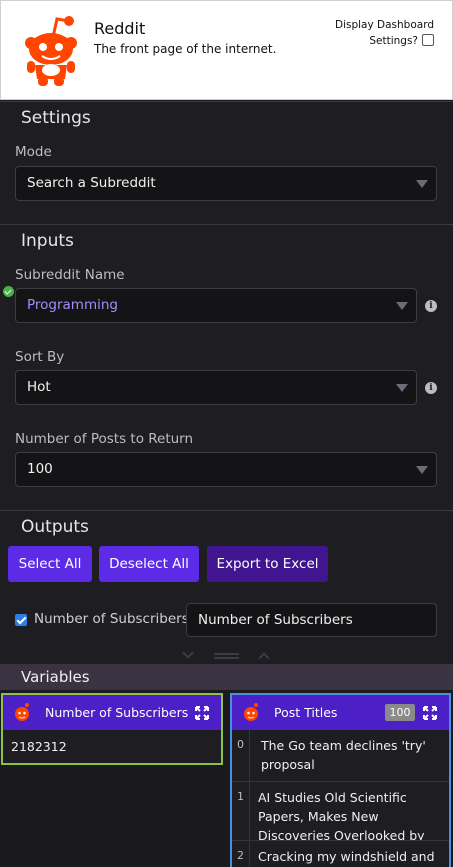 This screenshot has width=453, height=867. Describe the element at coordinates (343, 755) in the screenshot. I see `row-text: The Go team declines 'try' proposal` at that location.